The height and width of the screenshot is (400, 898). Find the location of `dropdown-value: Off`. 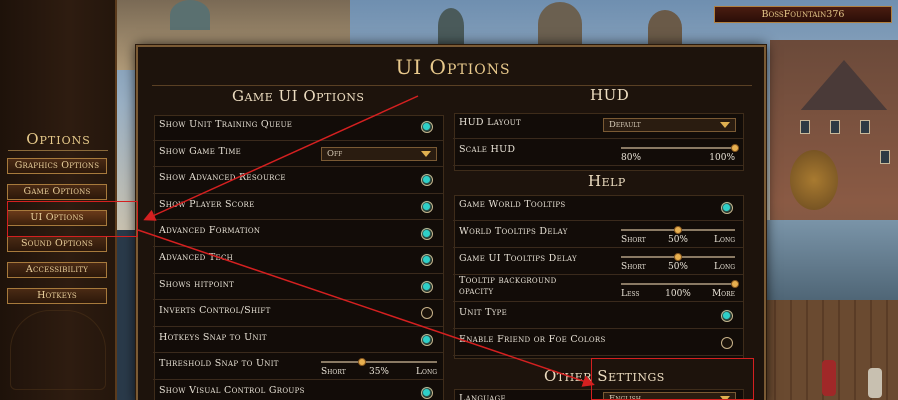

dropdown-value: Off is located at coordinates (335, 153).